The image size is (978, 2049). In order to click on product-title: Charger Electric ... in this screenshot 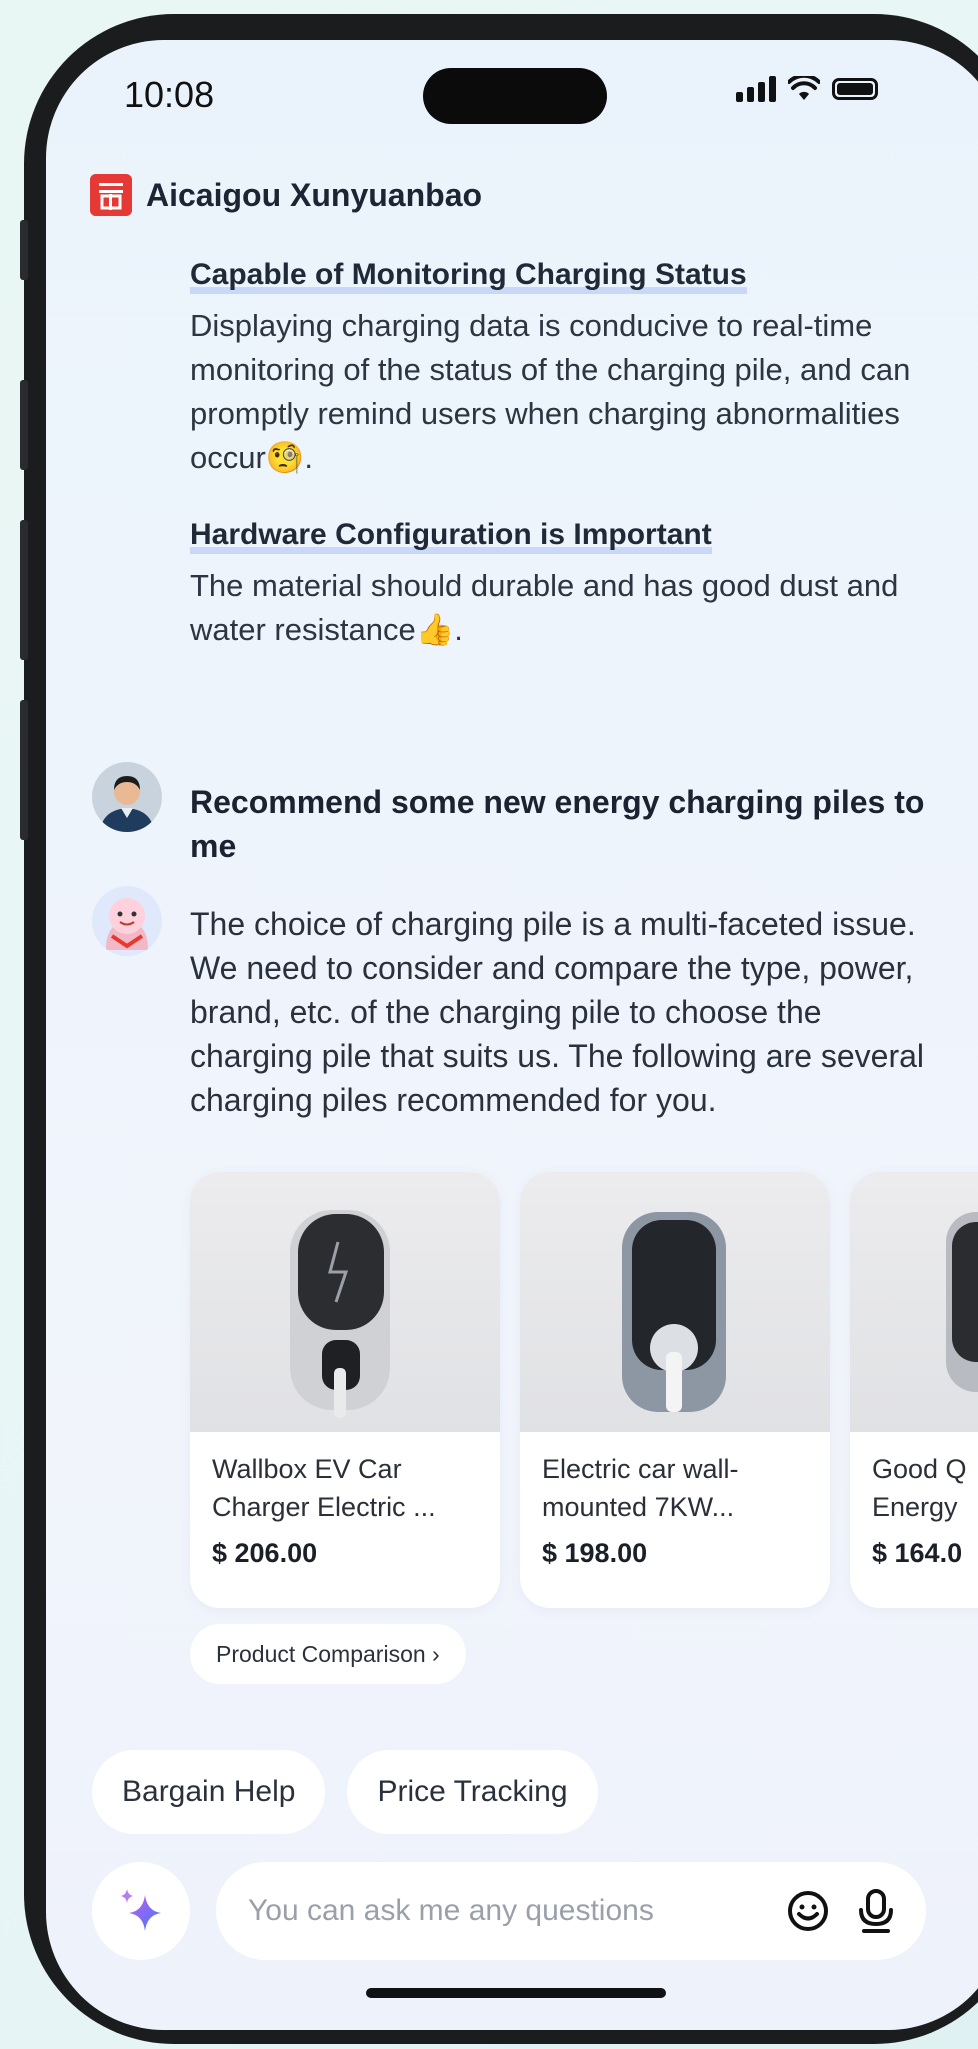, I will do `click(324, 1507)`.